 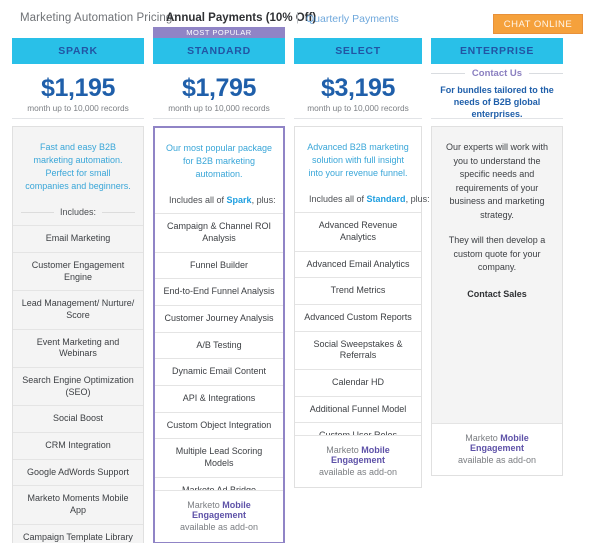 I want to click on feature-item: Social Sweepstakes & Referrals, so click(x=358, y=349).